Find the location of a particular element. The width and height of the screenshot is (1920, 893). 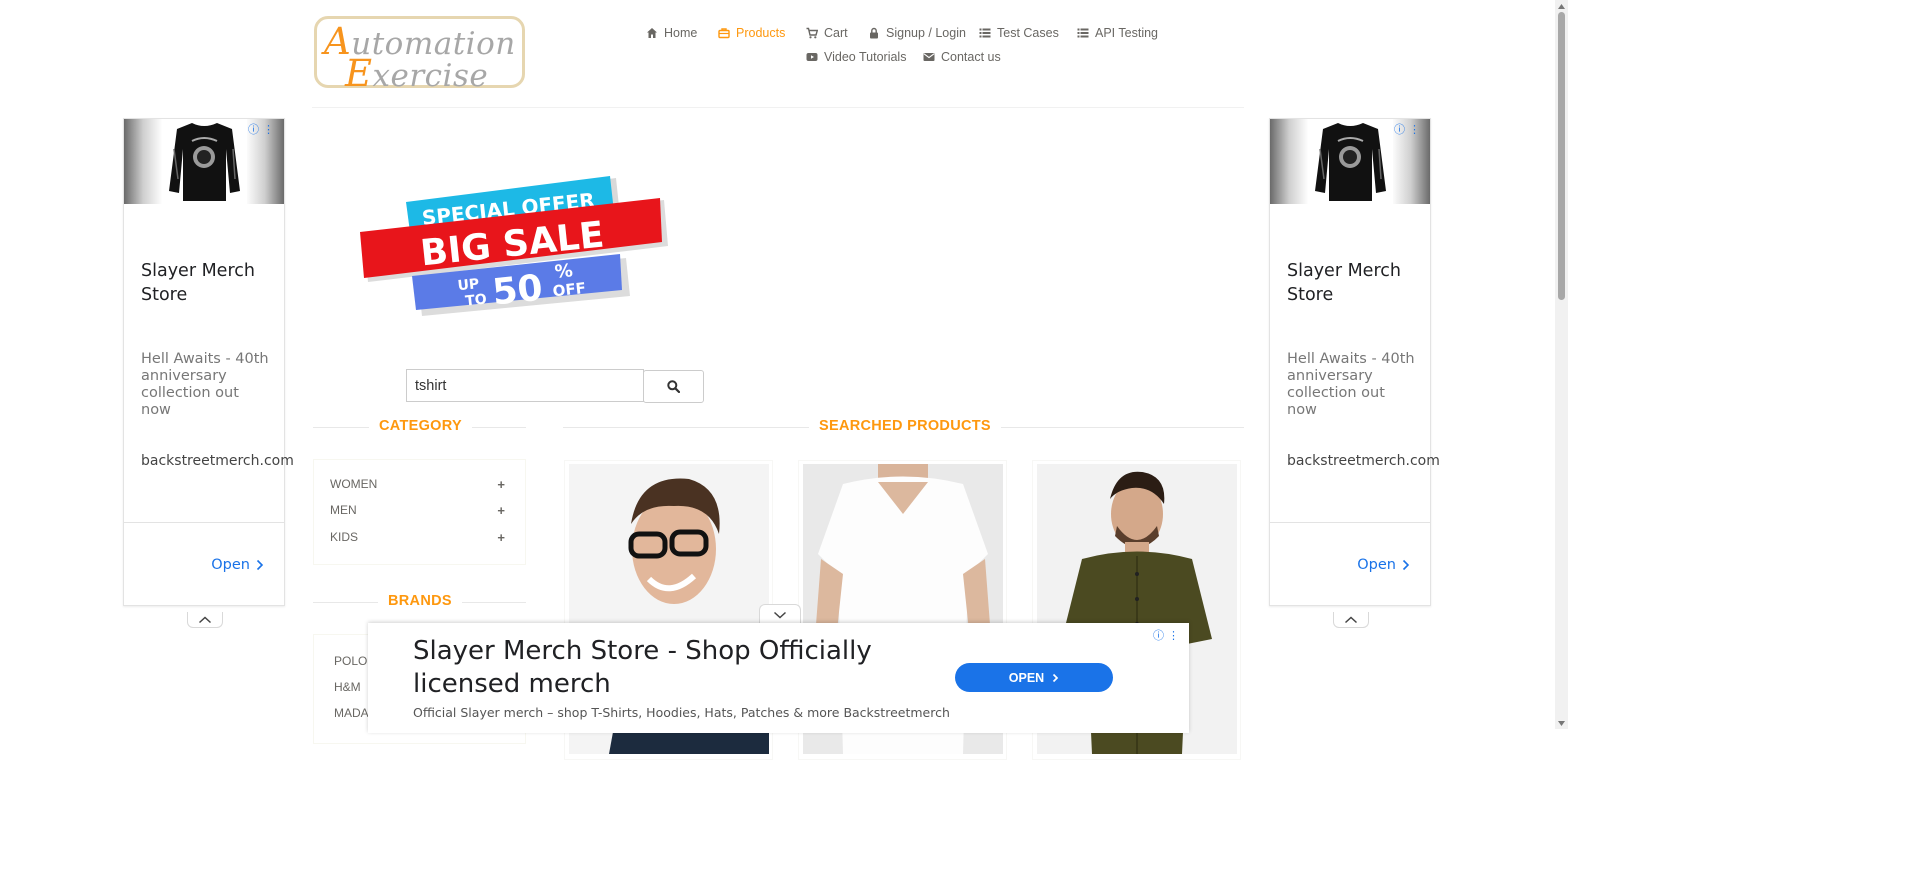

search-icon is located at coordinates (673, 386).